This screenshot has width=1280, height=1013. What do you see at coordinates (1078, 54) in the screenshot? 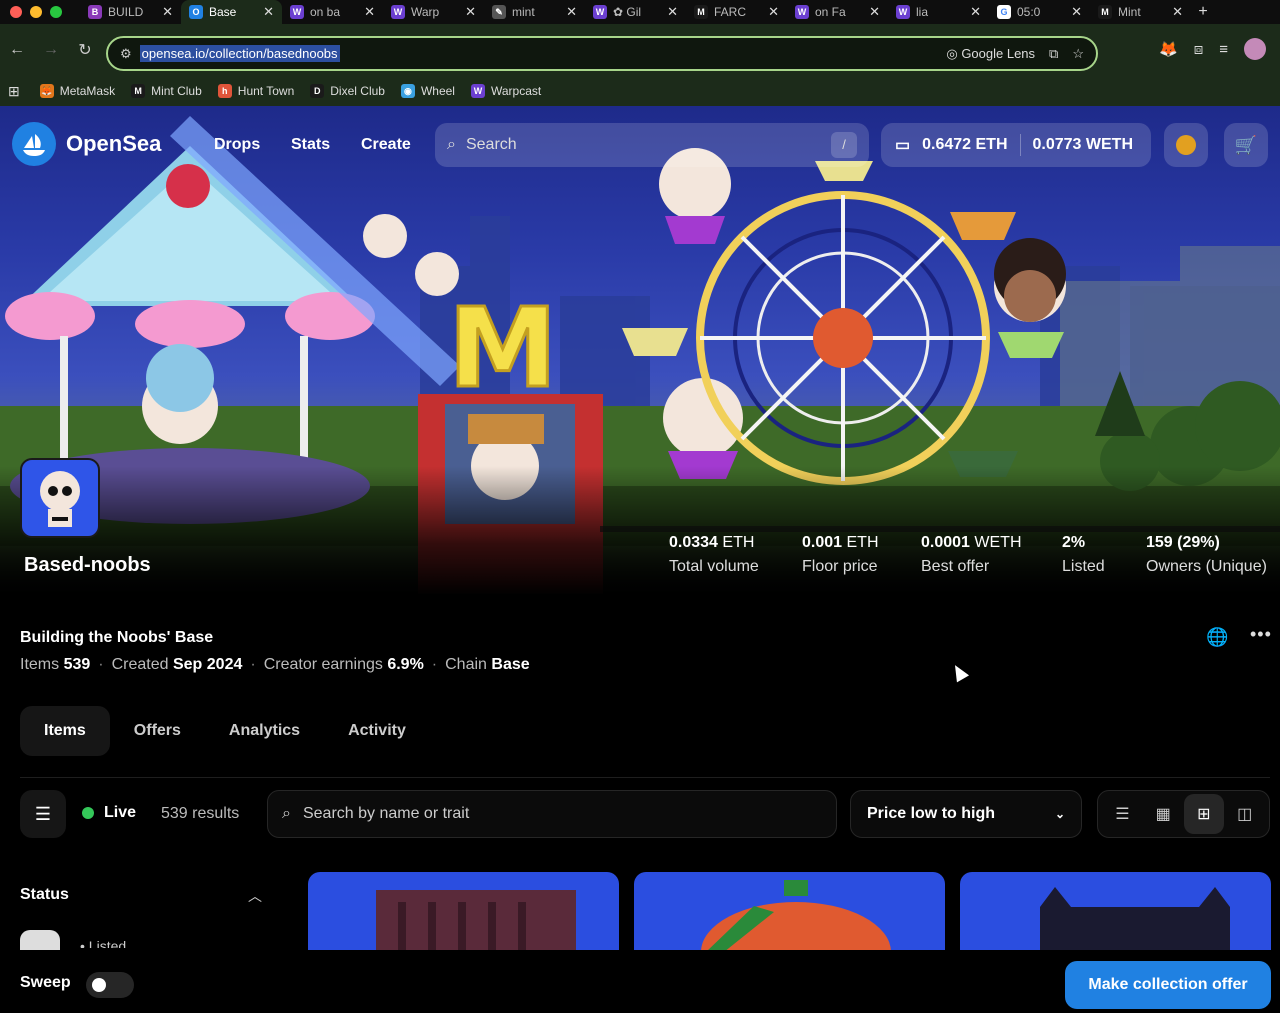
I see `bookmark-star-icon: ☆` at bounding box center [1078, 54].